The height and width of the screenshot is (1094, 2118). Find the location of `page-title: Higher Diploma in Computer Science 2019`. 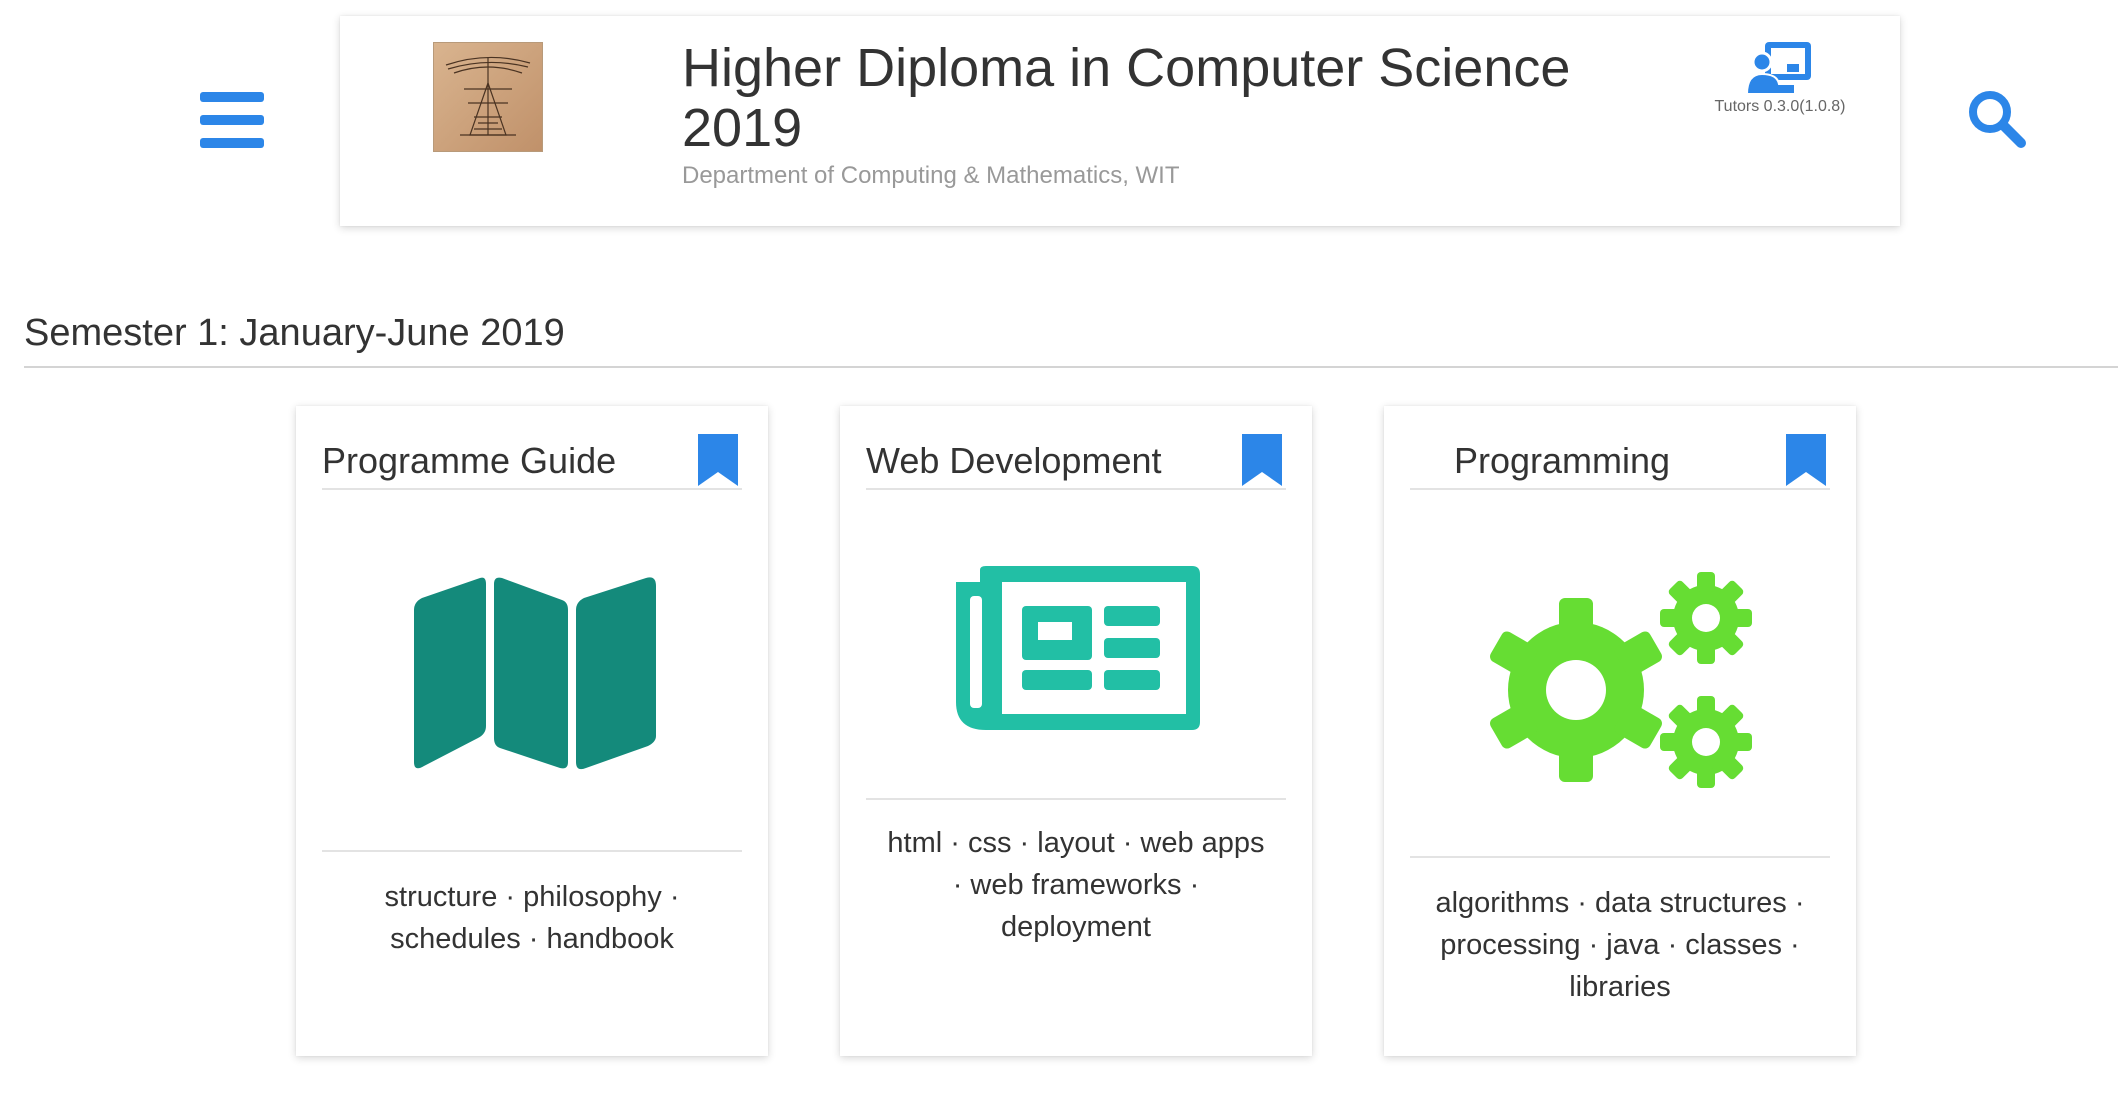

page-title: Higher Diploma in Computer Science 2019 is located at coordinates (1126, 98).